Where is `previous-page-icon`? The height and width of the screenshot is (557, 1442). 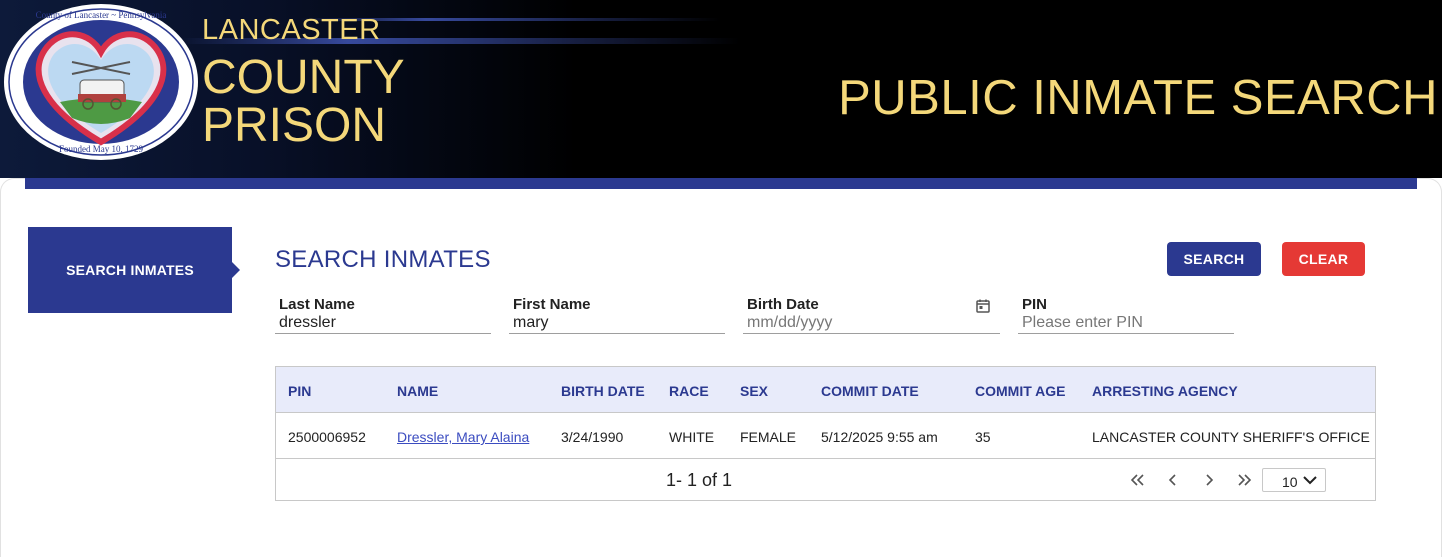 previous-page-icon is located at coordinates (1173, 480).